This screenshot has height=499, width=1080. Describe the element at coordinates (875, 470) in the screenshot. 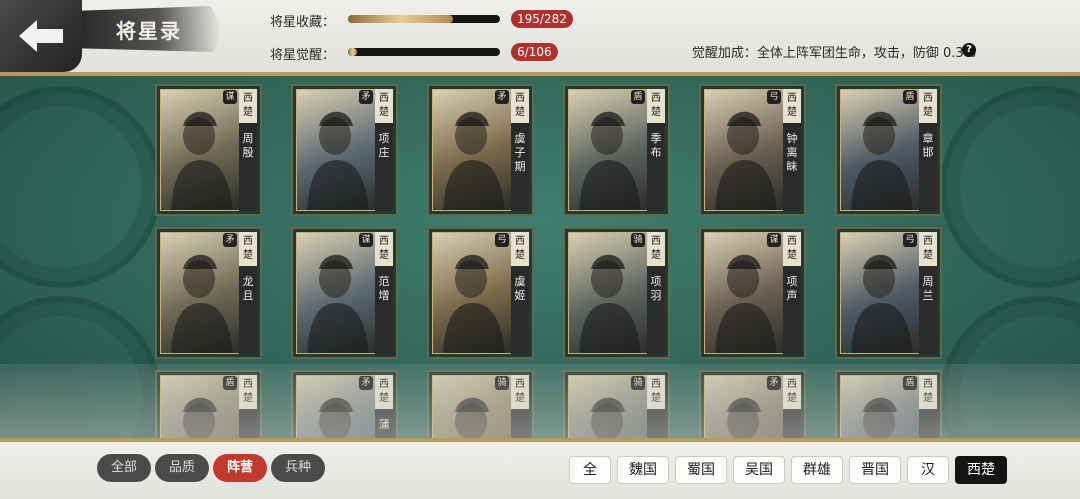

I see `faction-filter-button: 晋国` at that location.